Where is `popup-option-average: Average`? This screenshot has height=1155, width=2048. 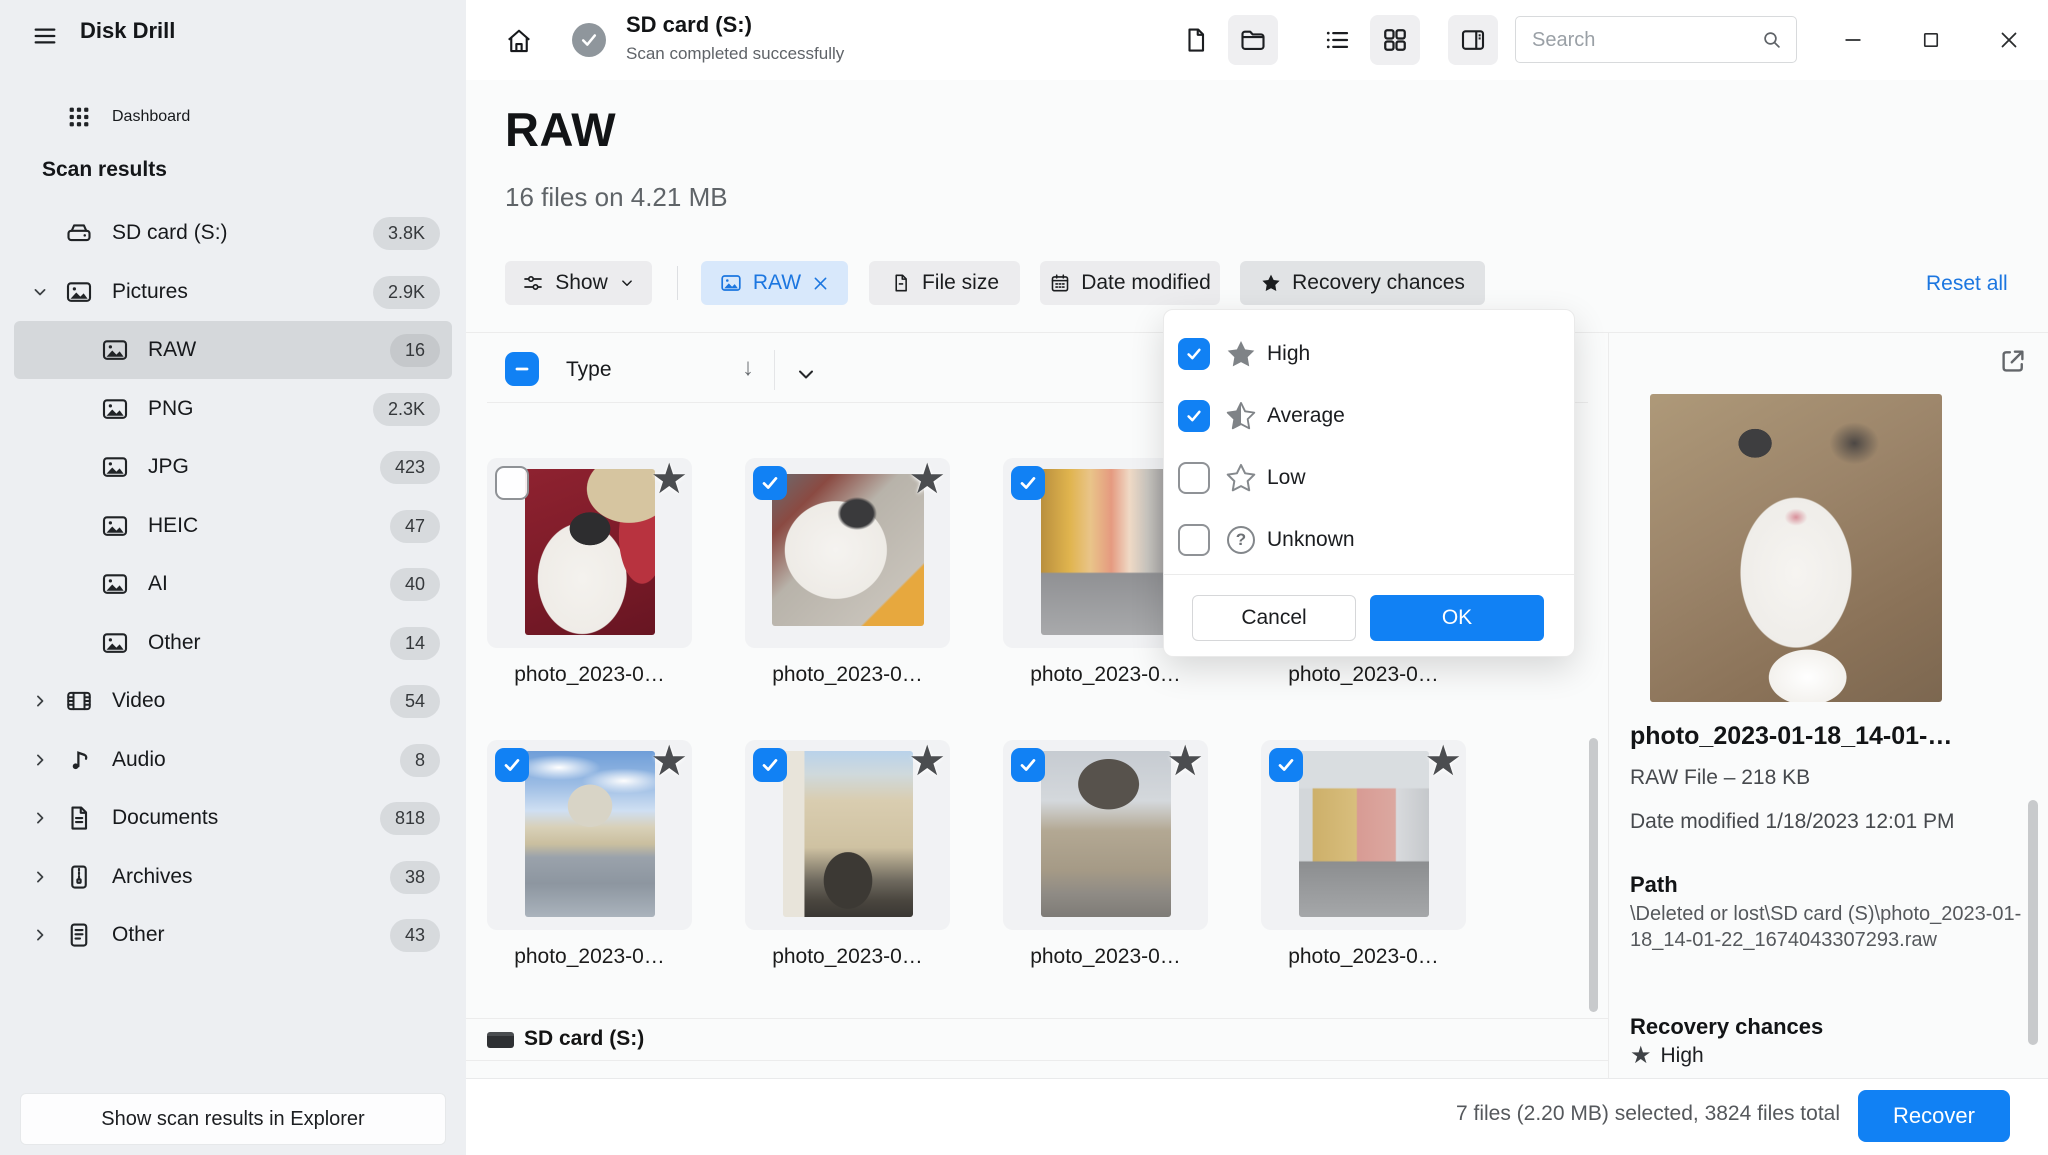 popup-option-average: Average is located at coordinates (1369, 416).